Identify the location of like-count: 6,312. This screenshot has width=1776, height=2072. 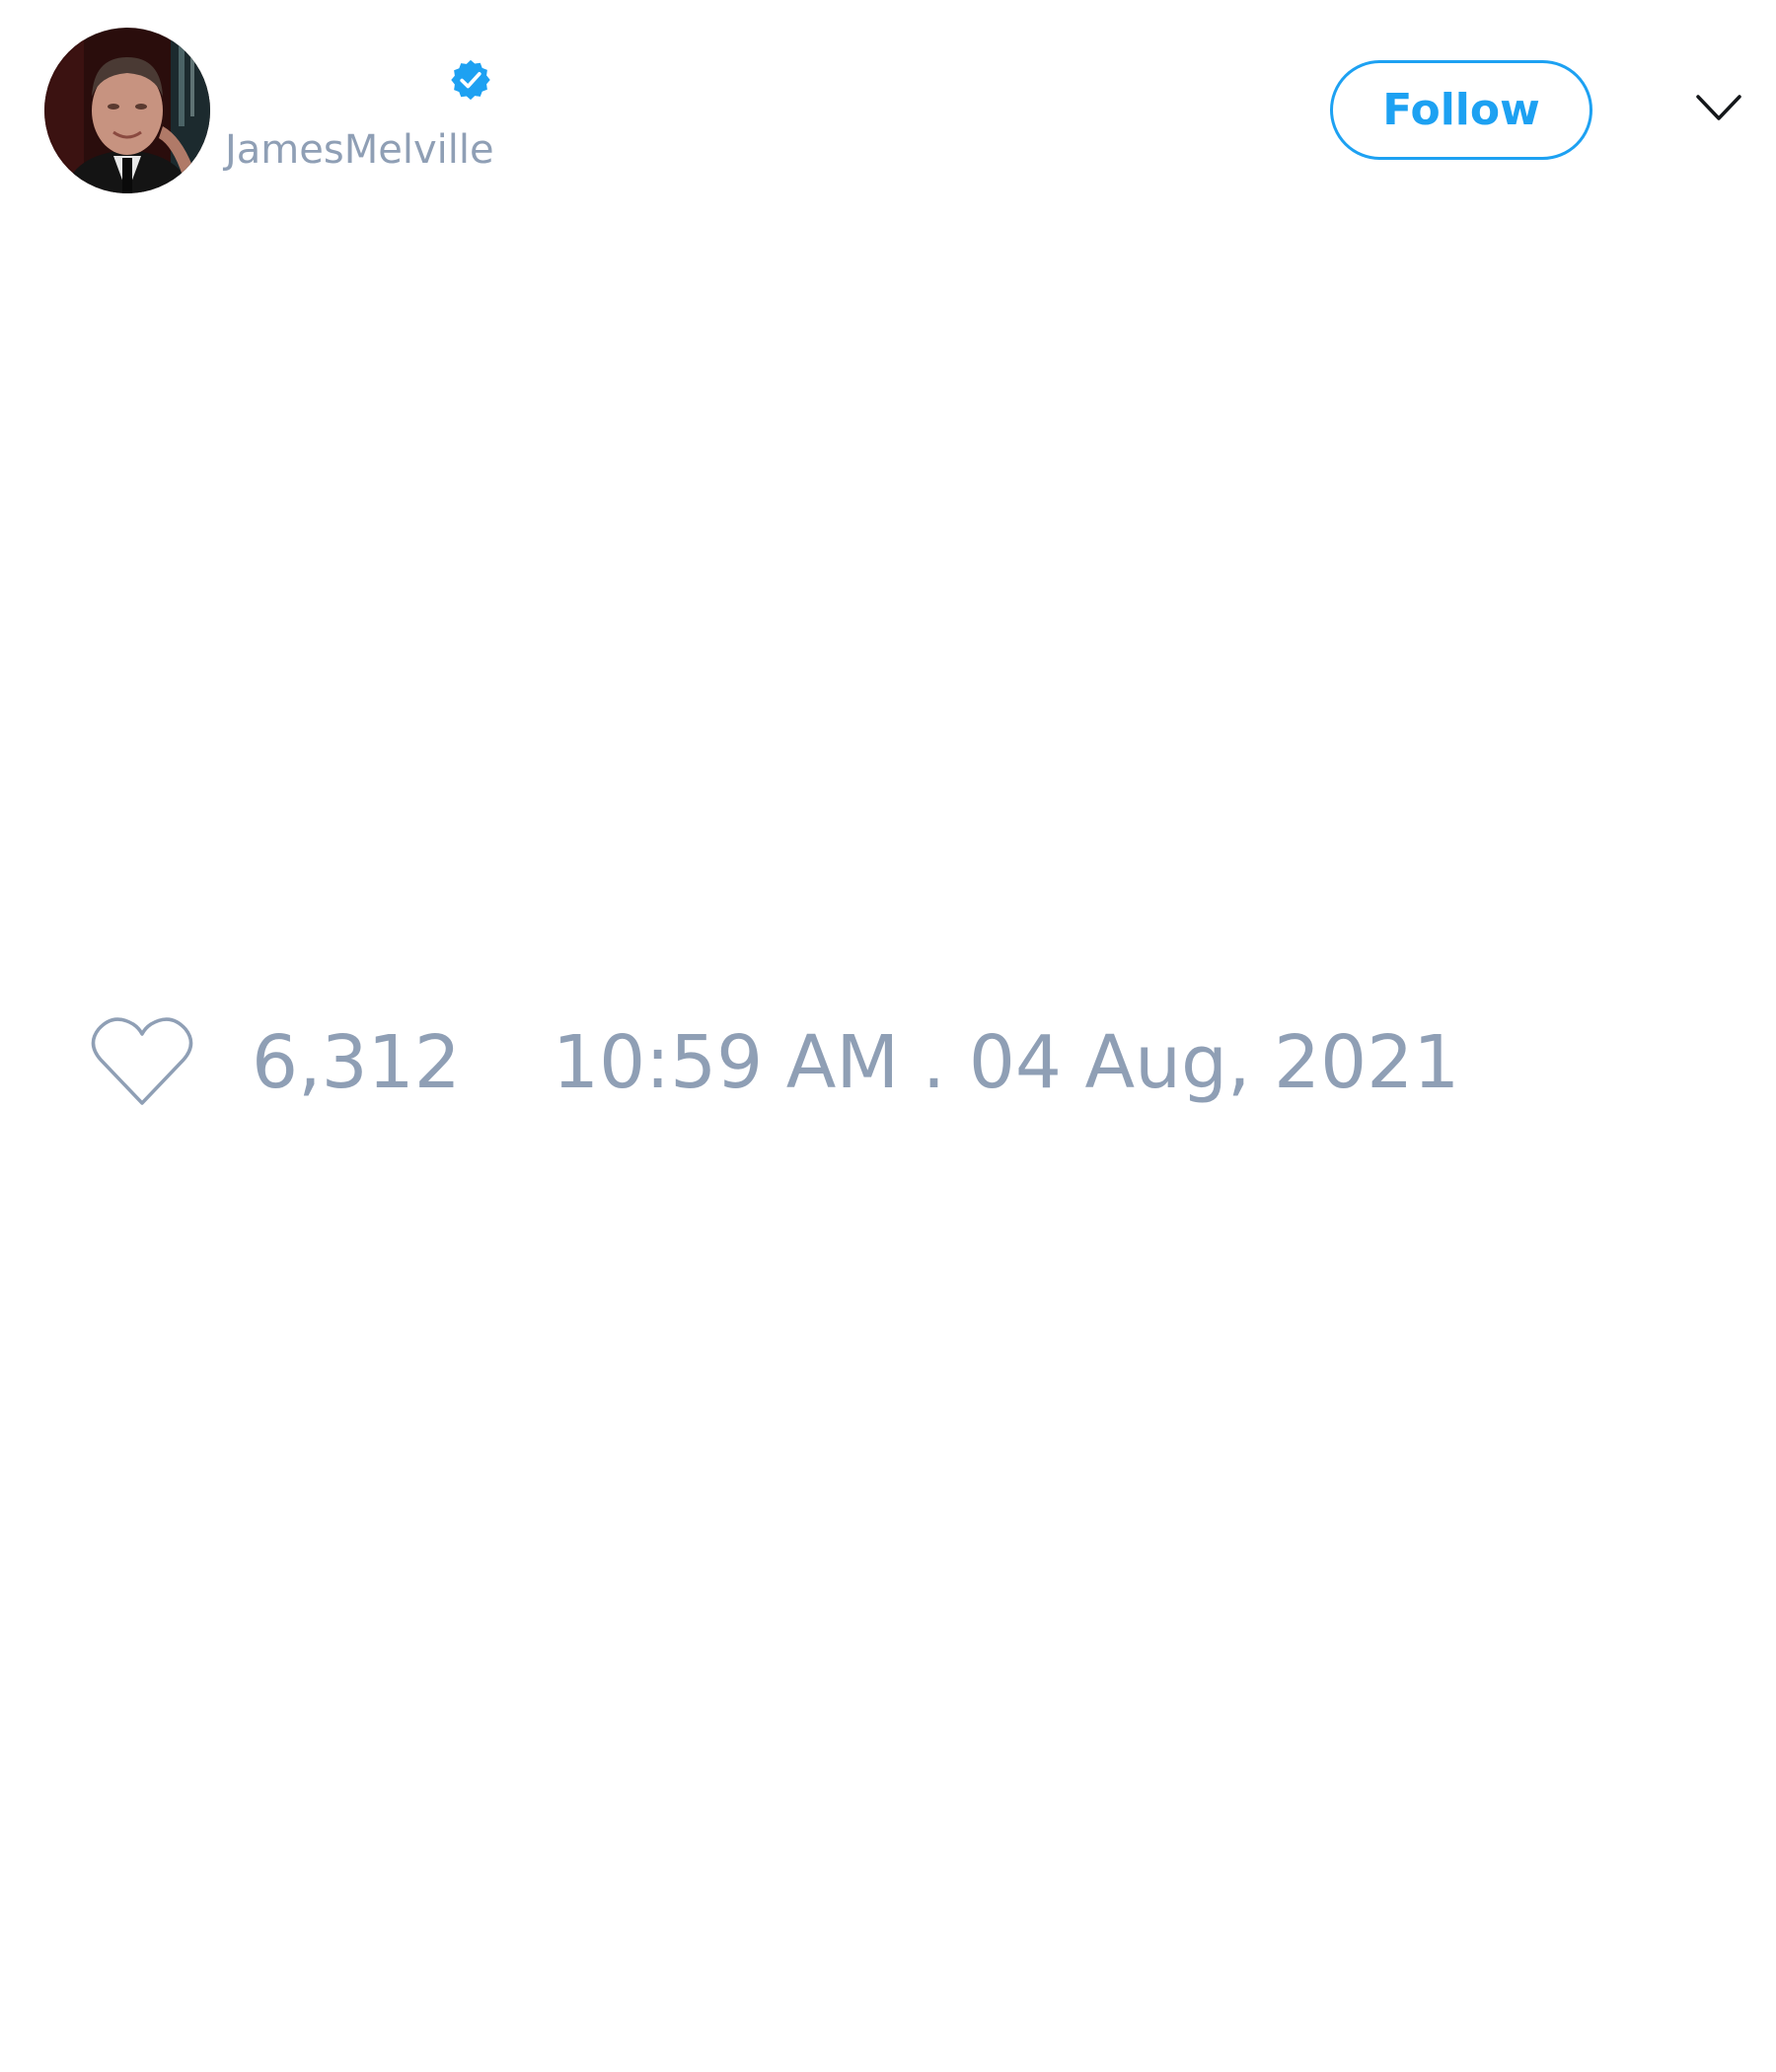
(357, 1062).